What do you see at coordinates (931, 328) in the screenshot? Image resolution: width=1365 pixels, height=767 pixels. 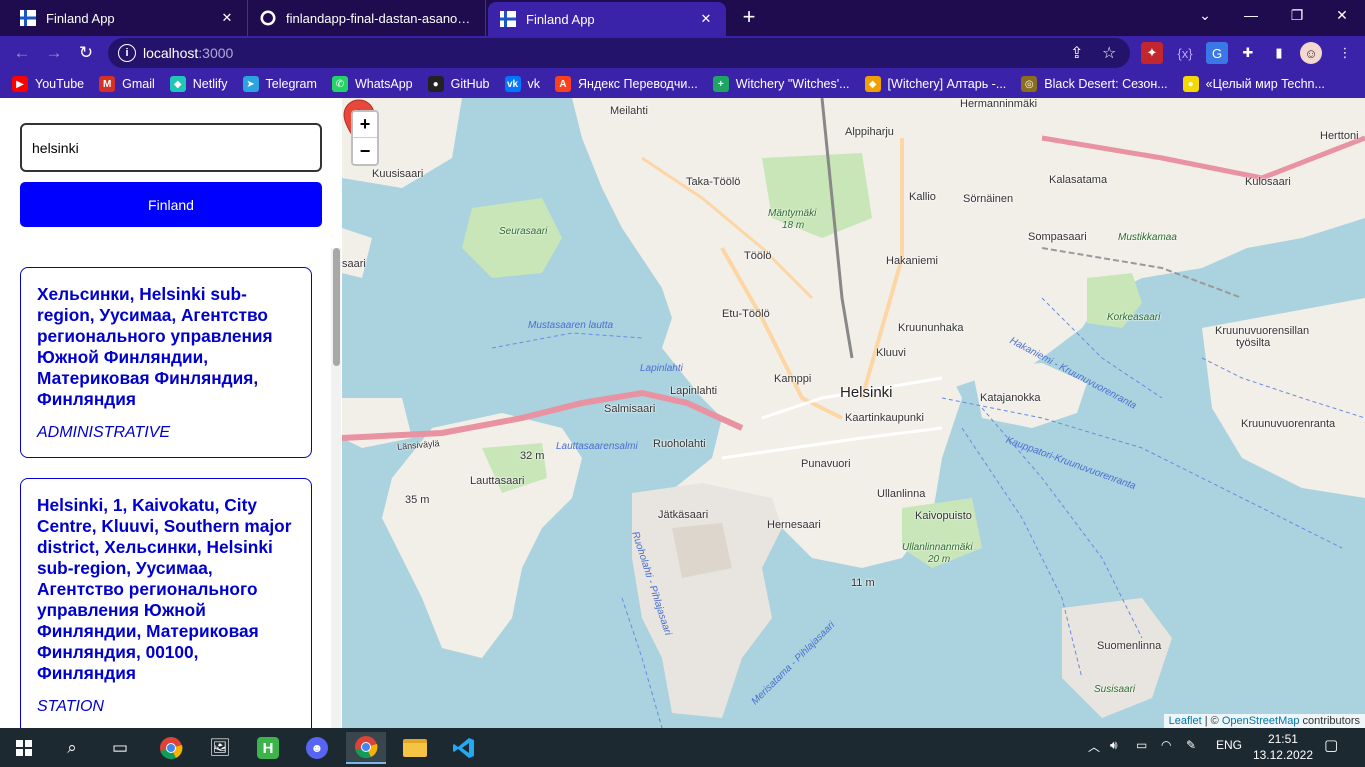 I see `map-label: Kruununhaka` at bounding box center [931, 328].